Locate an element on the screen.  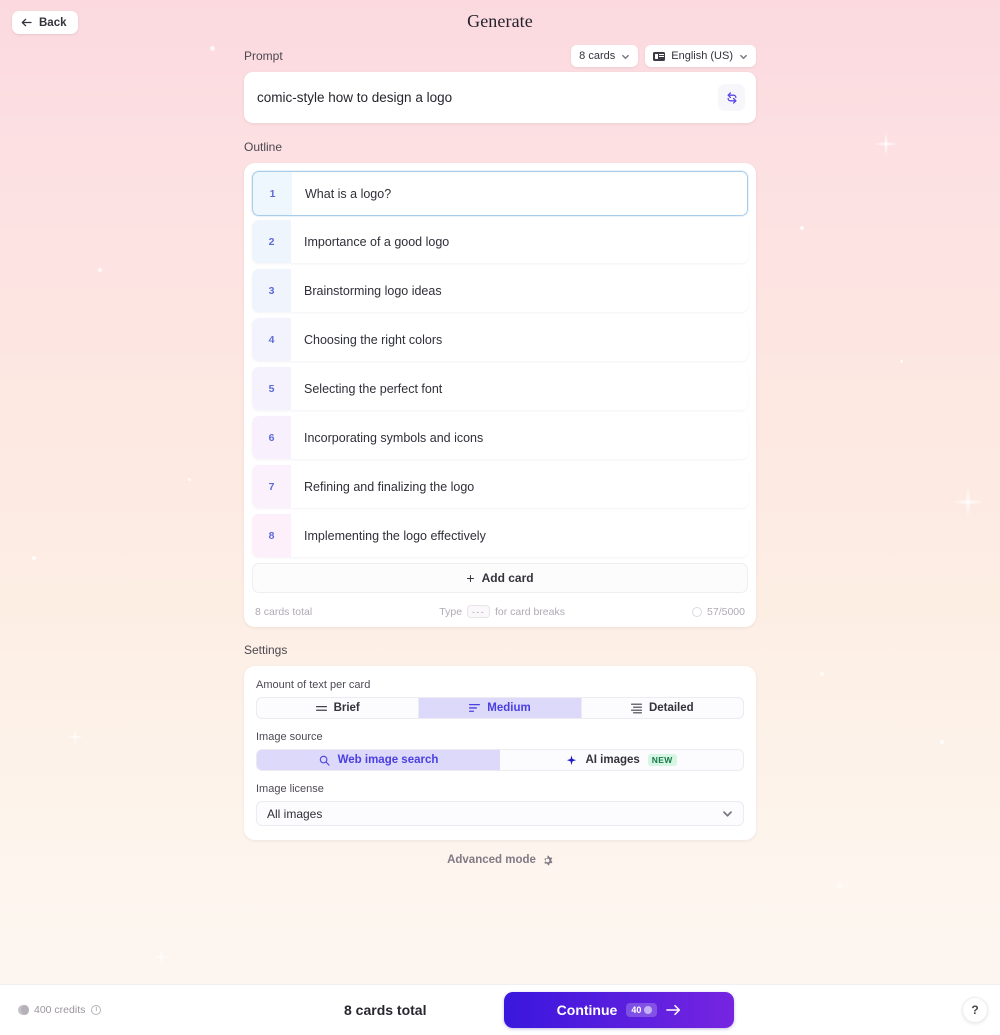
lines-4-icon is located at coordinates (636, 708).